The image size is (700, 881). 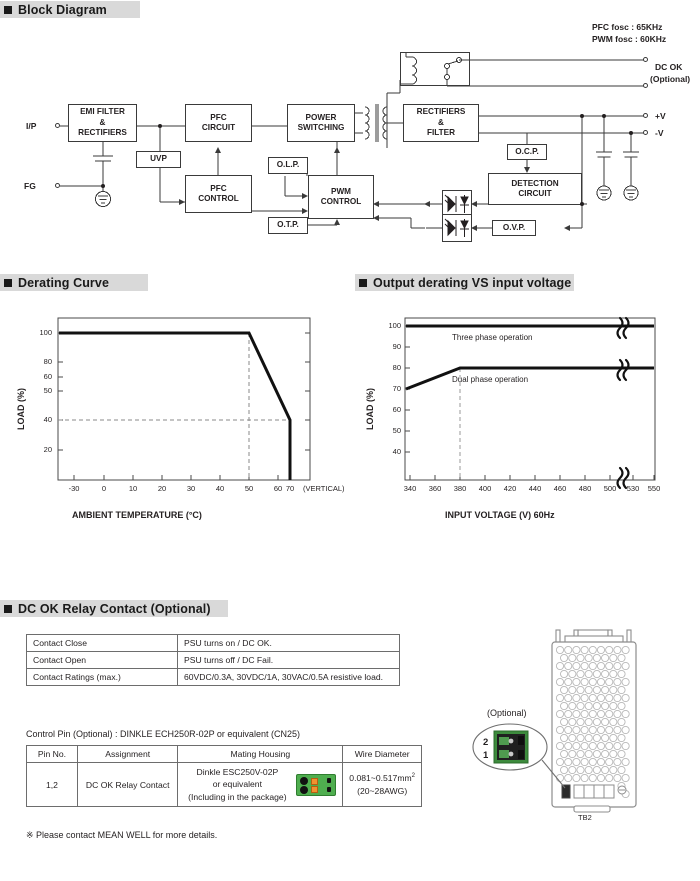 What do you see at coordinates (52, 754) in the screenshot?
I see `col-pin-no: Pin No.` at bounding box center [52, 754].